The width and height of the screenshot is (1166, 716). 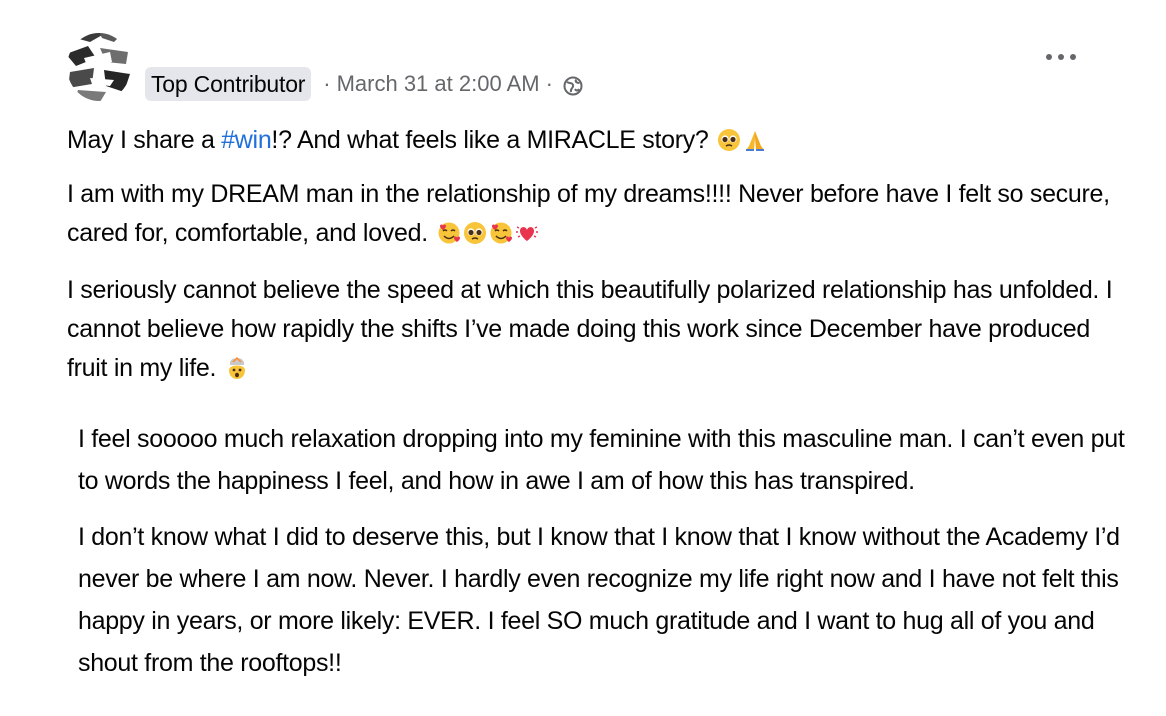 I want to click on exploding-head-emoji, so click(x=236, y=367).